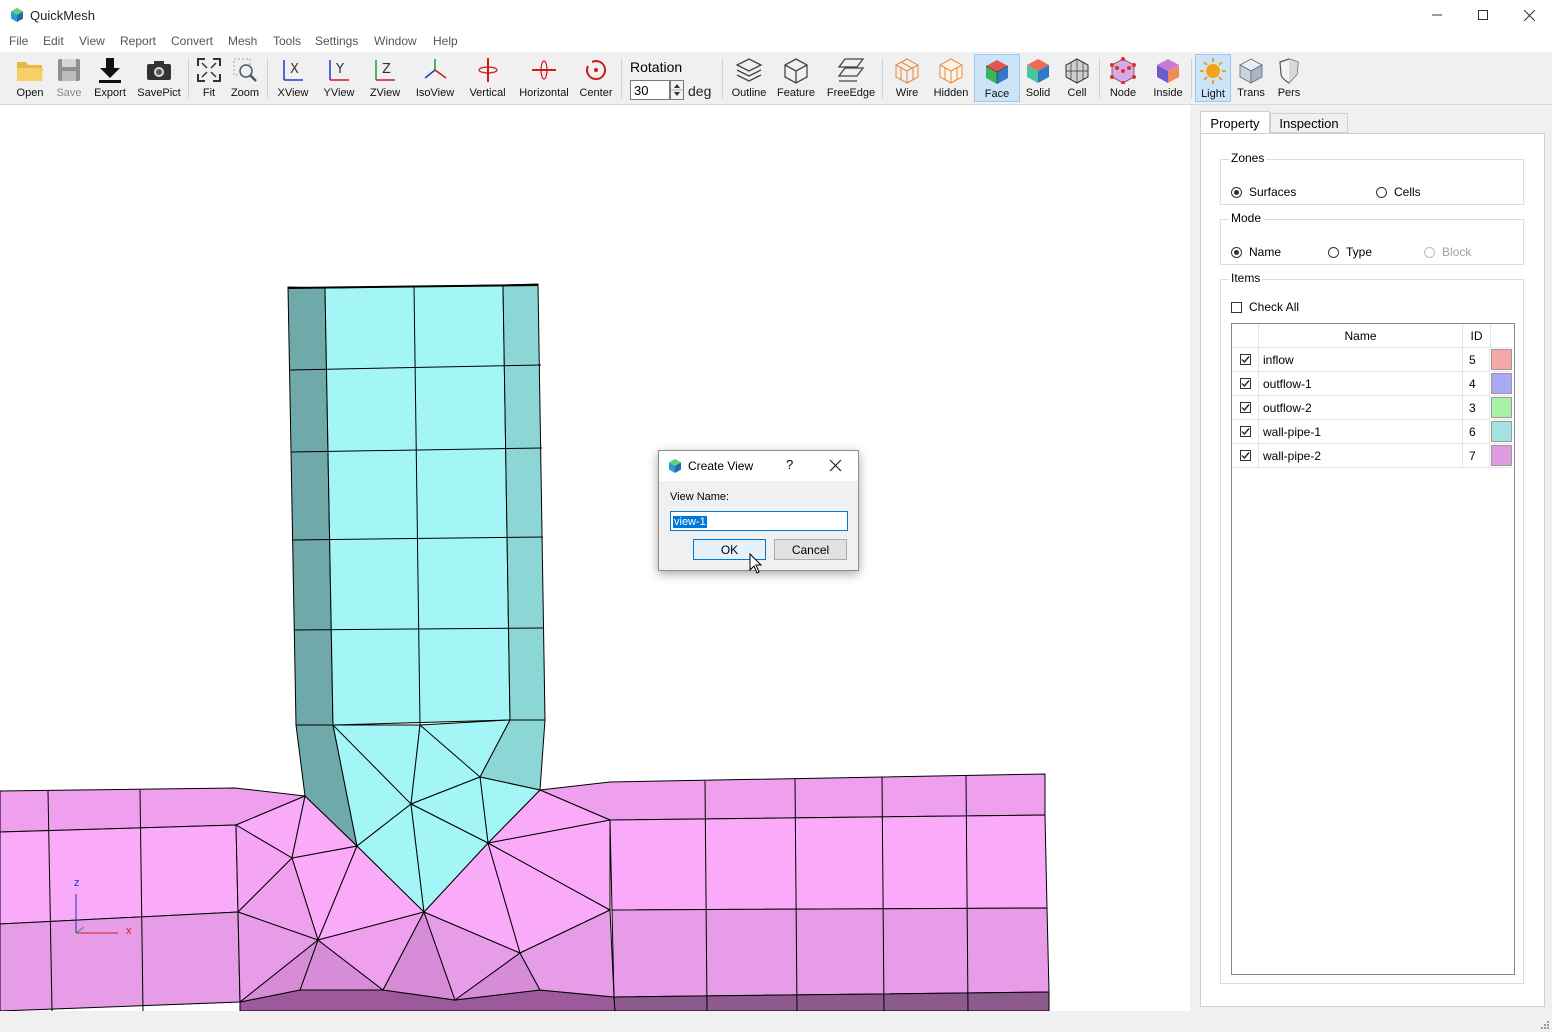  Describe the element at coordinates (138, 41) in the screenshot. I see `menu-report: Report` at that location.